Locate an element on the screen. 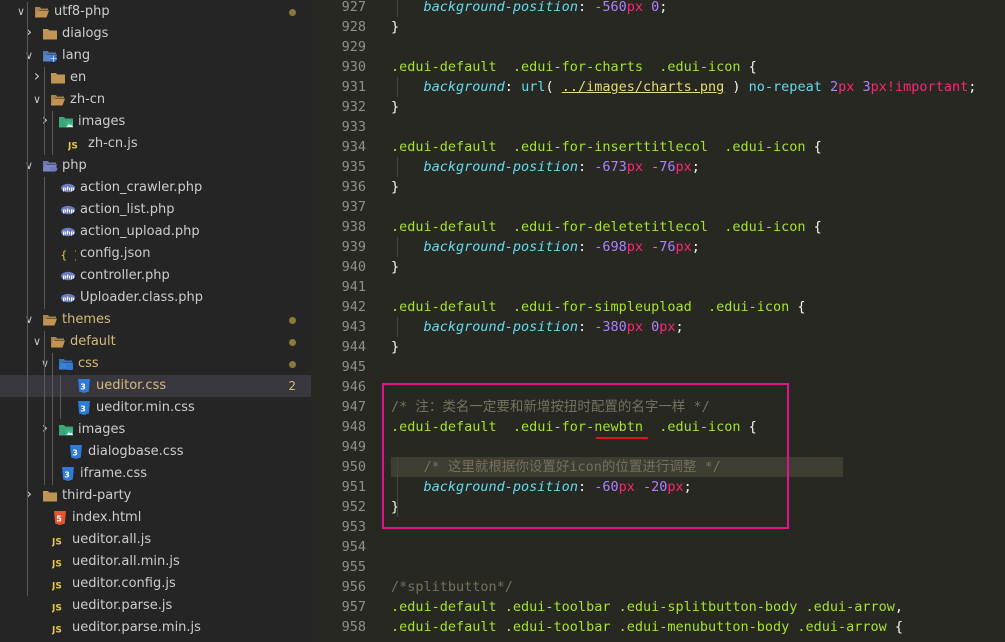 This screenshot has height=642, width=1005. explorer-item: ∨ php is located at coordinates (155, 166).